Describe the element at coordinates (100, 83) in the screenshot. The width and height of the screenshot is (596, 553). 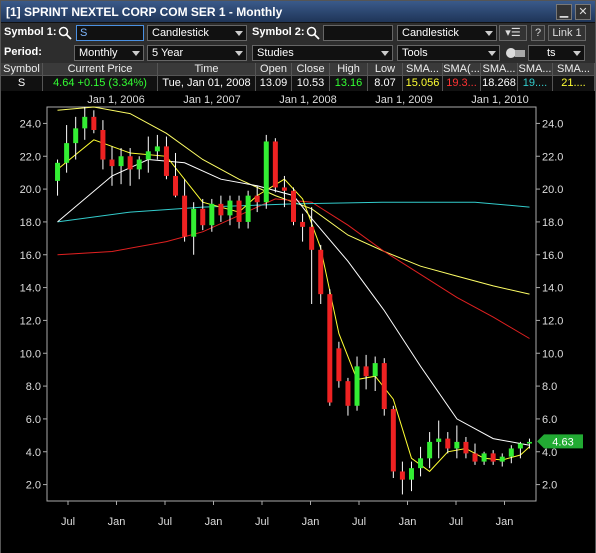
I see `cell-current-price: 4.64 +0.15 (3.34%)` at that location.